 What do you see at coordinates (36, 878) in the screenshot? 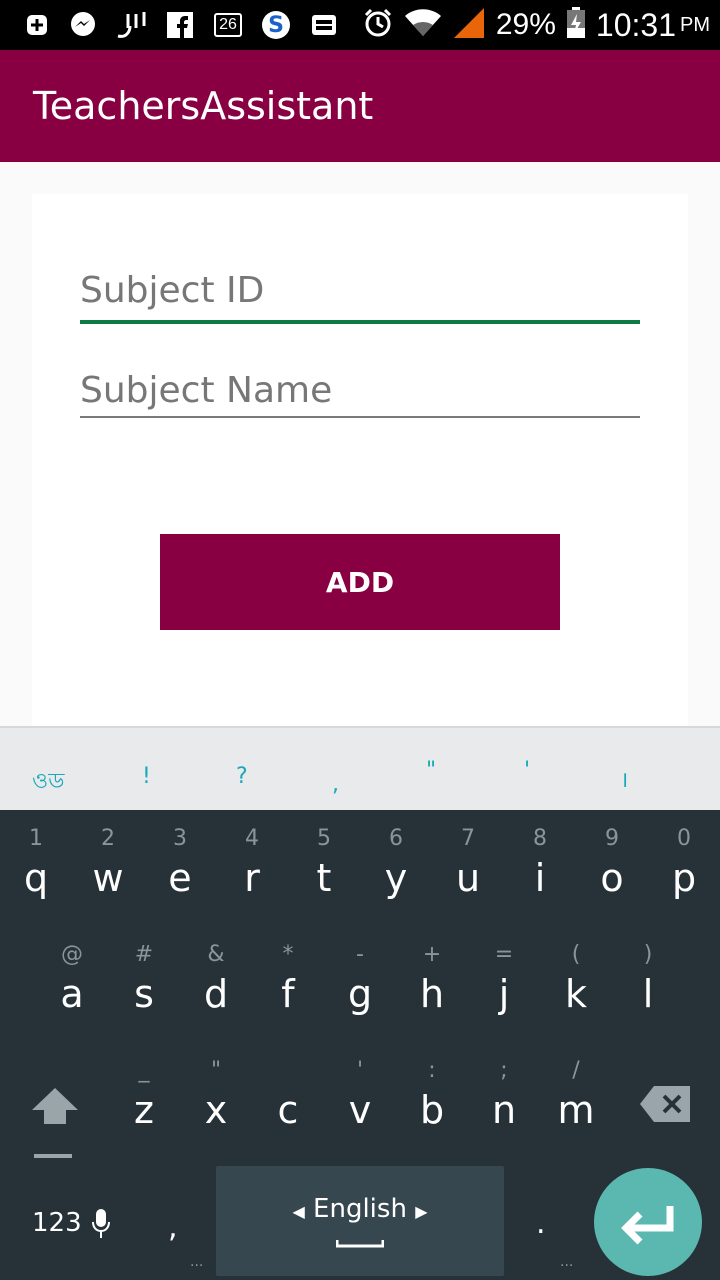
I see `key-label: q` at bounding box center [36, 878].